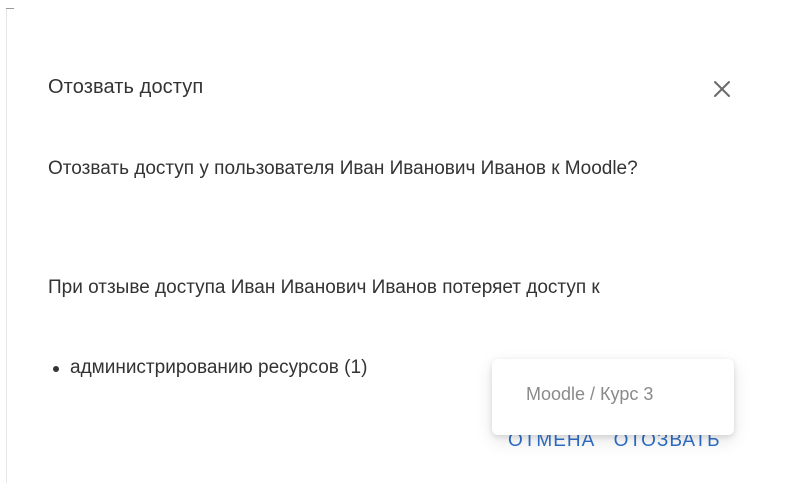 This screenshot has height=490, width=788. I want to click on tooltip-text: Moodle / Курс 3, so click(590, 394).